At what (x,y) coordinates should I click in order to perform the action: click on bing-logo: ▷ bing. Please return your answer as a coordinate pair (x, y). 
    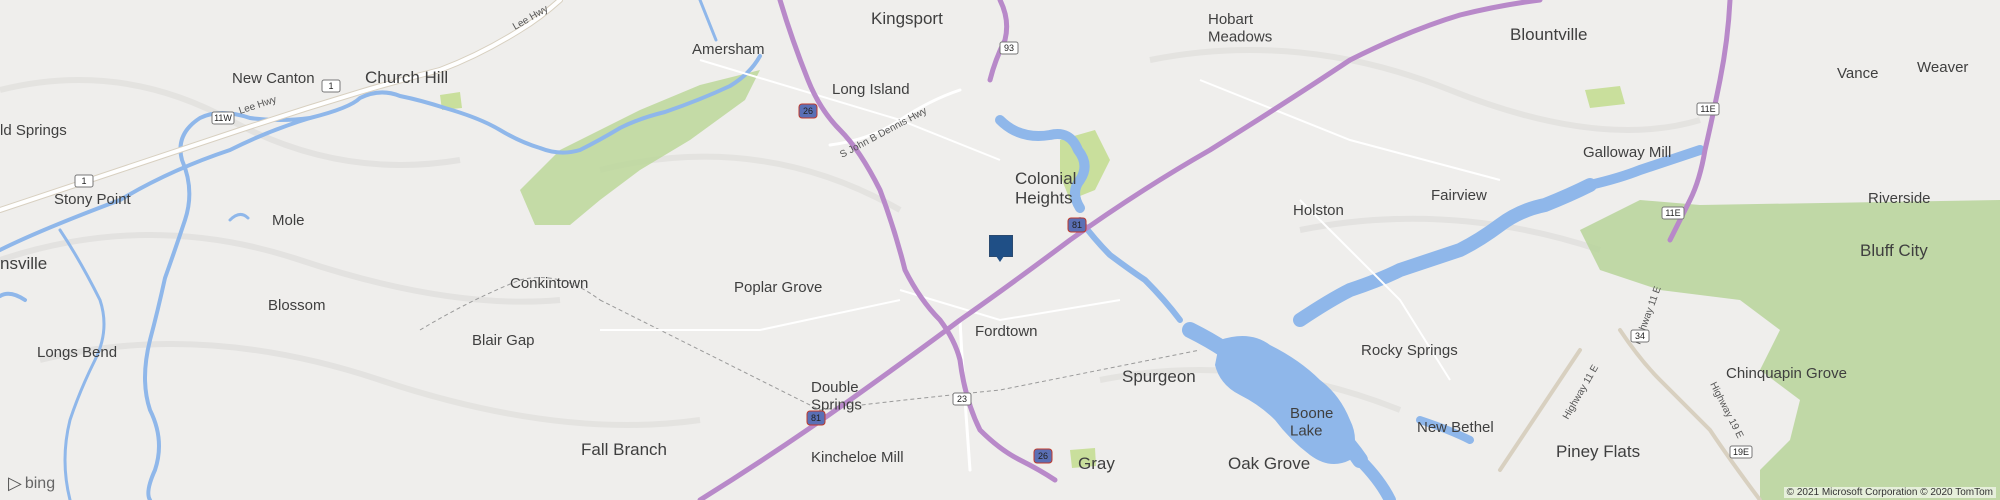
    Looking at the image, I should click on (31, 483).